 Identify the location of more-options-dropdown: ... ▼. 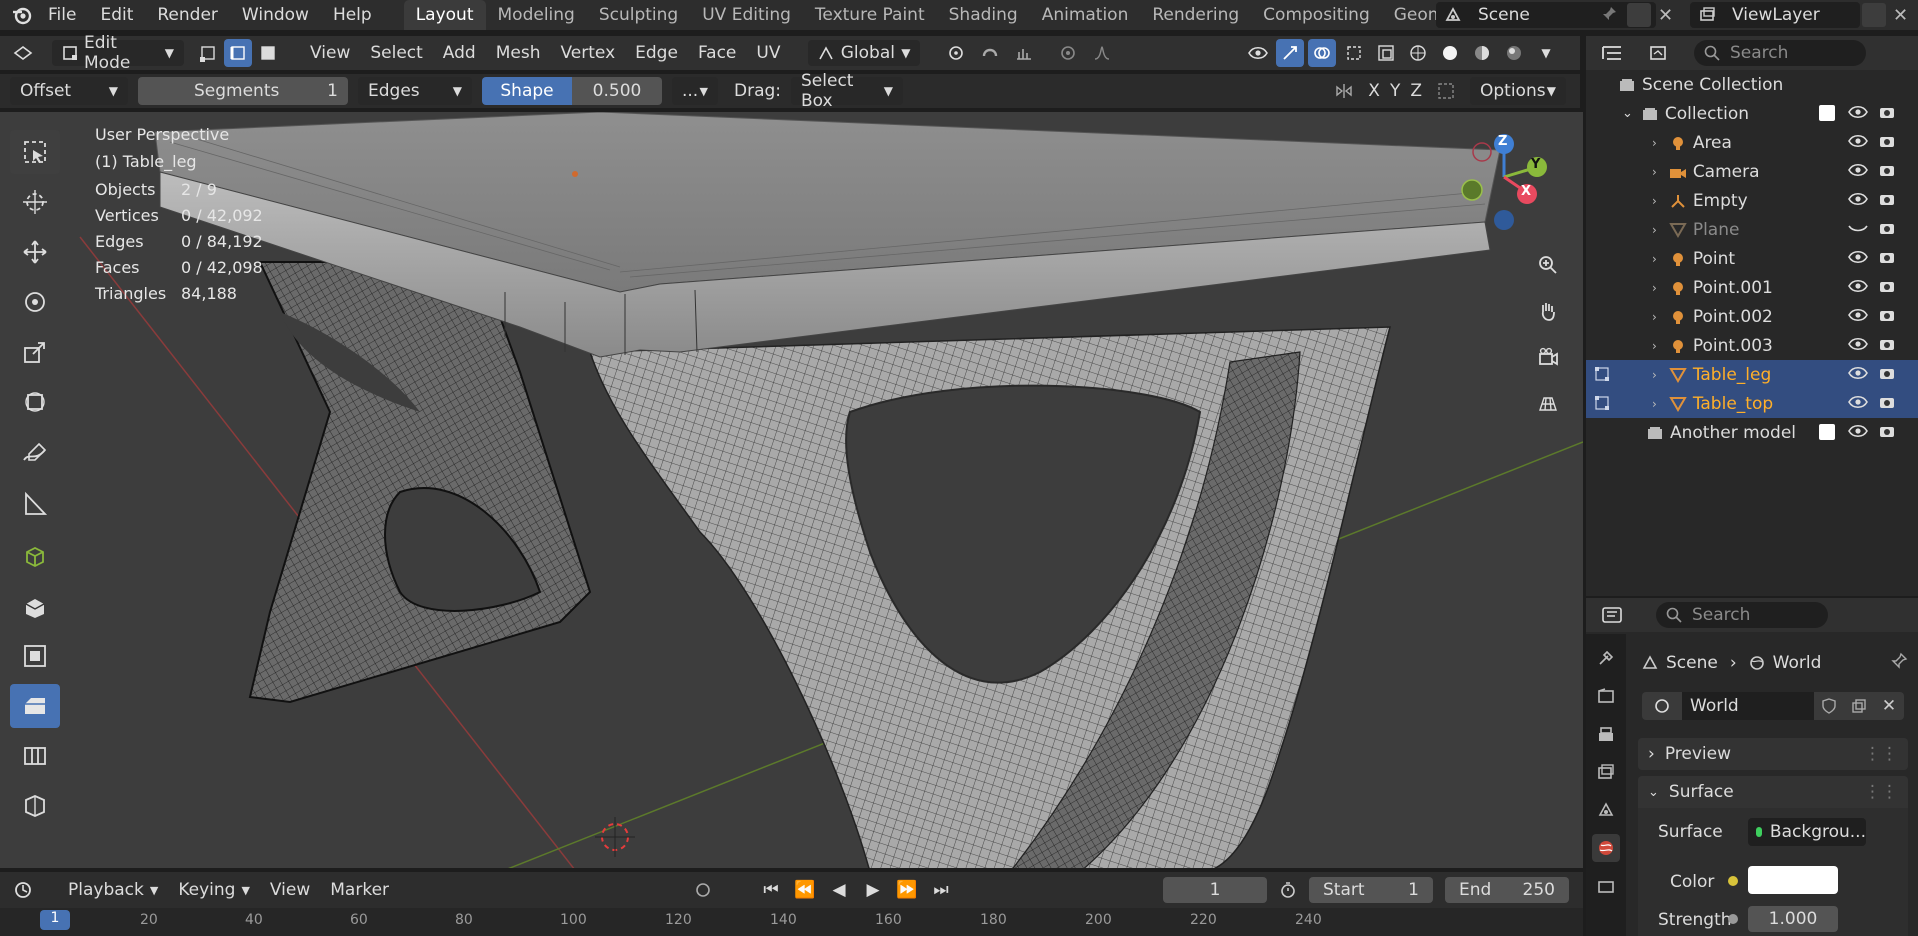
(695, 91).